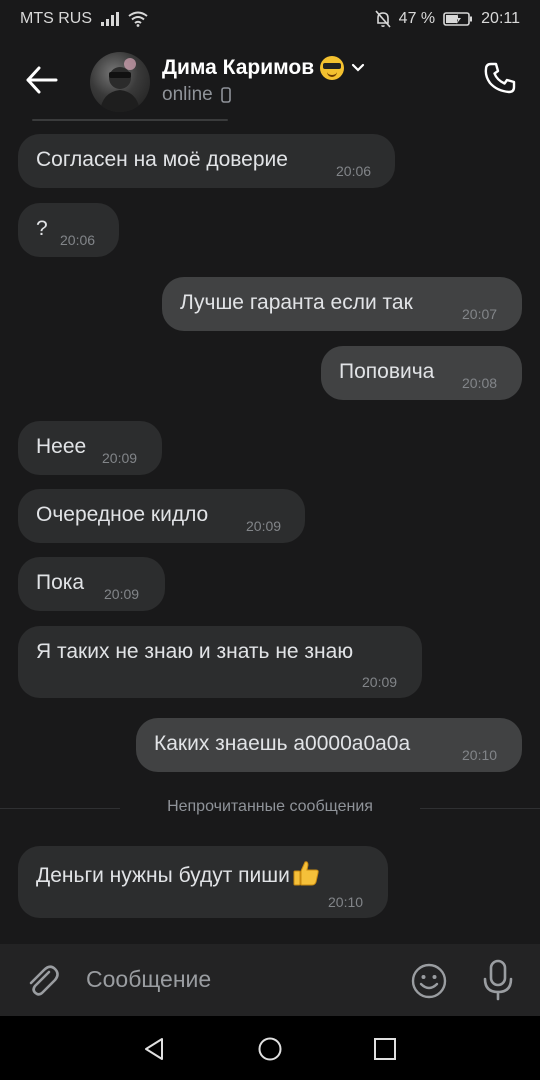 The height and width of the screenshot is (1080, 540). I want to click on divider-line-right, so click(480, 808).